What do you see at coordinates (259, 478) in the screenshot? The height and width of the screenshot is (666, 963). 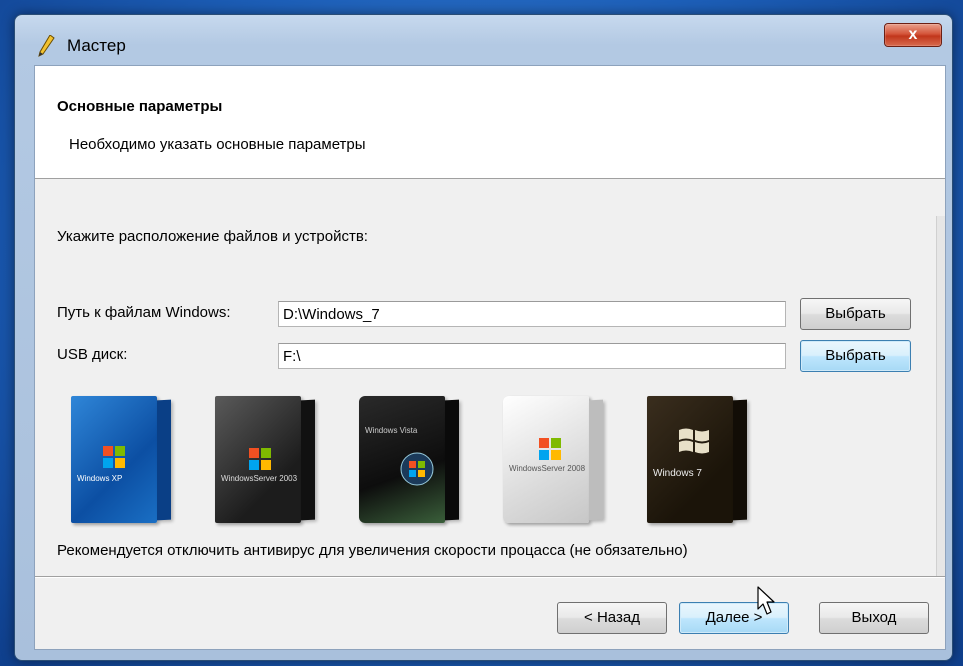 I see `box-caption: WindowsServer 2003` at bounding box center [259, 478].